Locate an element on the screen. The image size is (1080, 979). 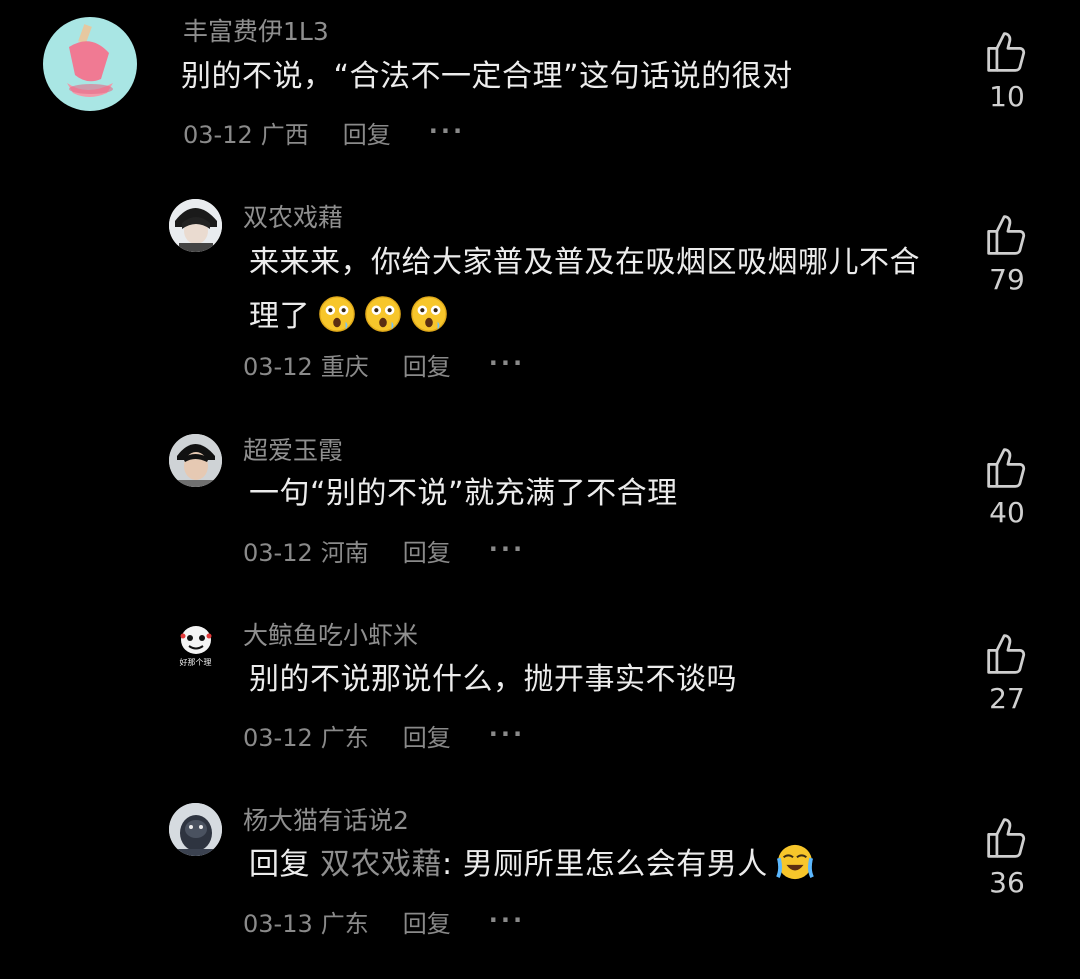
comment-date: 03-13 is located at coordinates (278, 924).